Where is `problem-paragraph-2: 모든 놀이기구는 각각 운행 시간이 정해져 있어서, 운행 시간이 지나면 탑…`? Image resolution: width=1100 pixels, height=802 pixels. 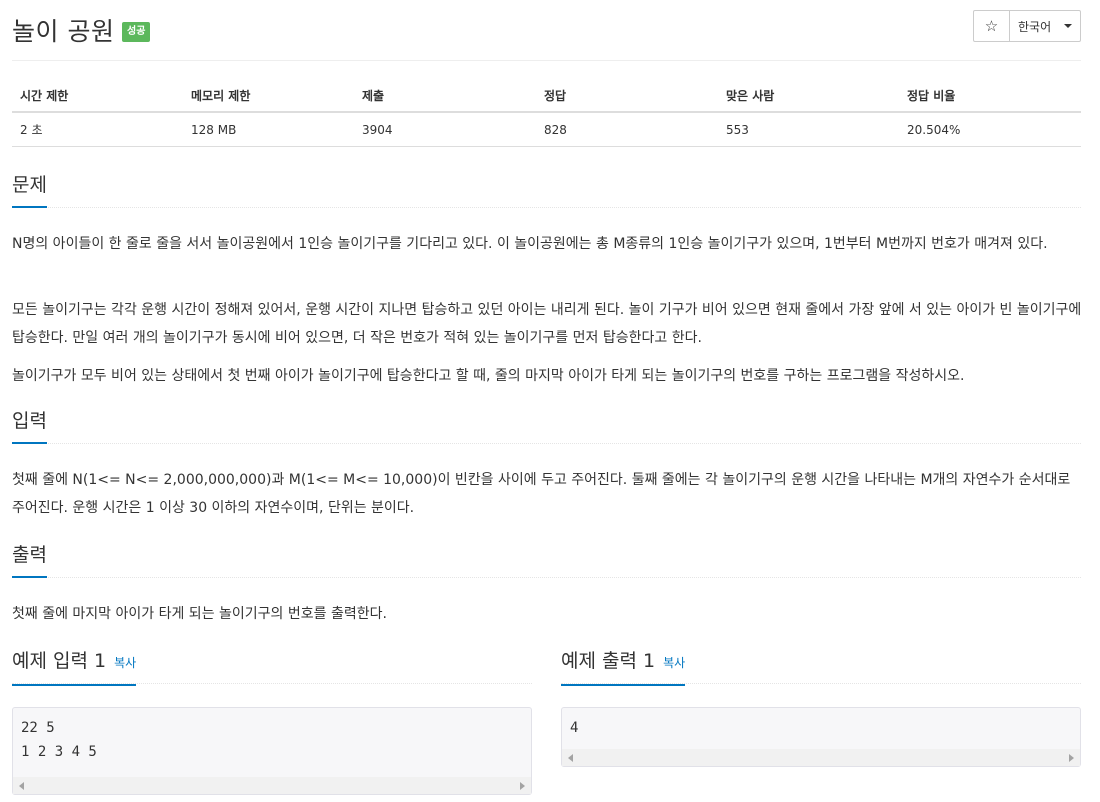 problem-paragraph-2: 모든 놀이기구는 각각 운행 시간이 정해져 있어서, 운행 시간이 지나면 탑… is located at coordinates (547, 324).